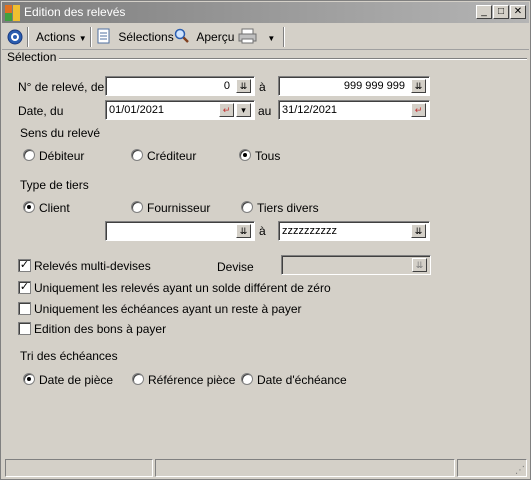 Image resolution: width=531 pixels, height=480 pixels. I want to click on releve-label: N° de relevé, de, so click(61, 87).